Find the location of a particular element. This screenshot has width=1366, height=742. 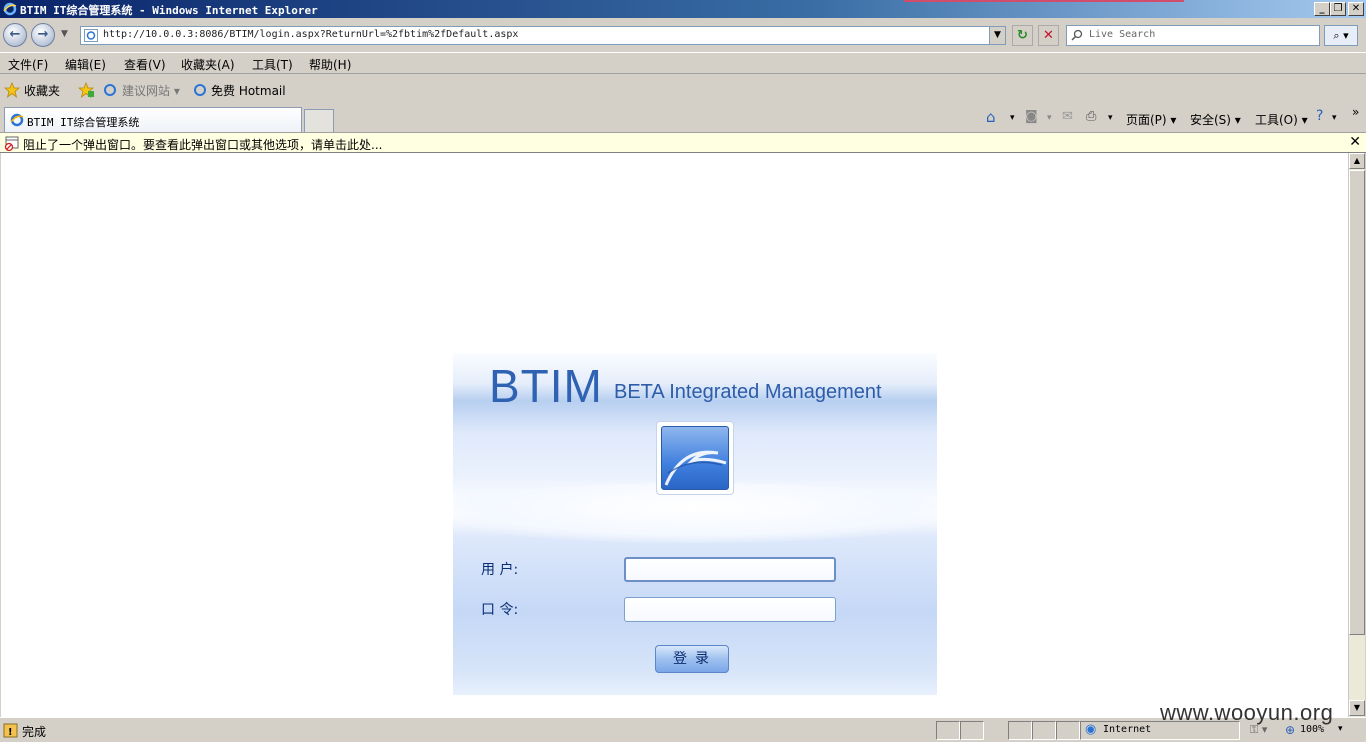

home-icon: ⌂ is located at coordinates (991, 117).